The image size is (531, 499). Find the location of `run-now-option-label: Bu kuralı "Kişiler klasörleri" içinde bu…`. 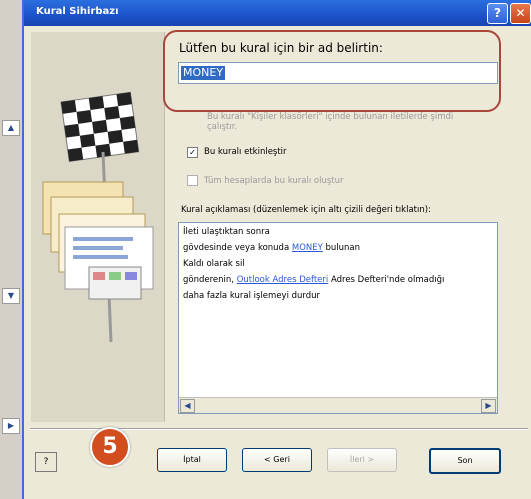

run-now-option-label: Bu kuralı "Kişiler klasörleri" içinde bu… is located at coordinates (330, 122).